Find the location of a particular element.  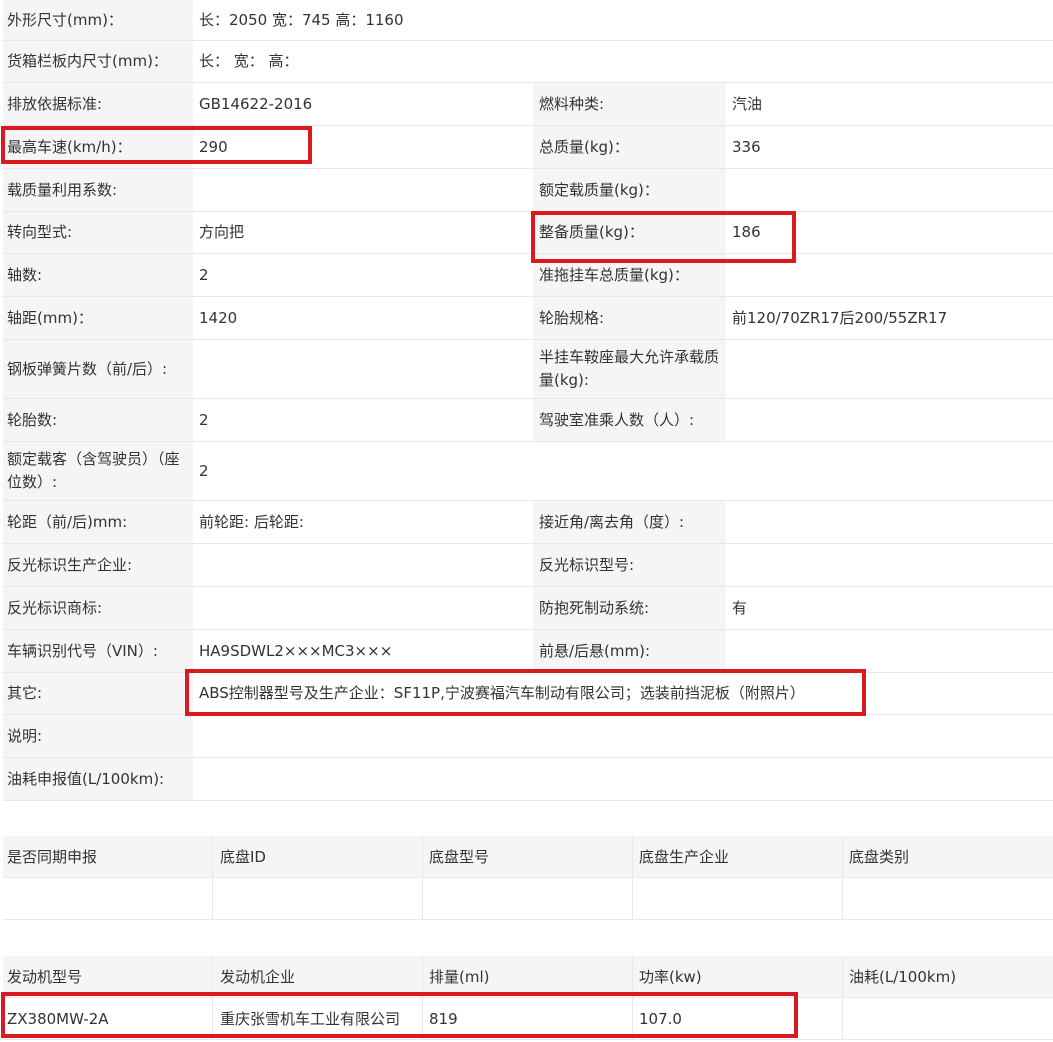

spec-value: 290 is located at coordinates (213, 146).